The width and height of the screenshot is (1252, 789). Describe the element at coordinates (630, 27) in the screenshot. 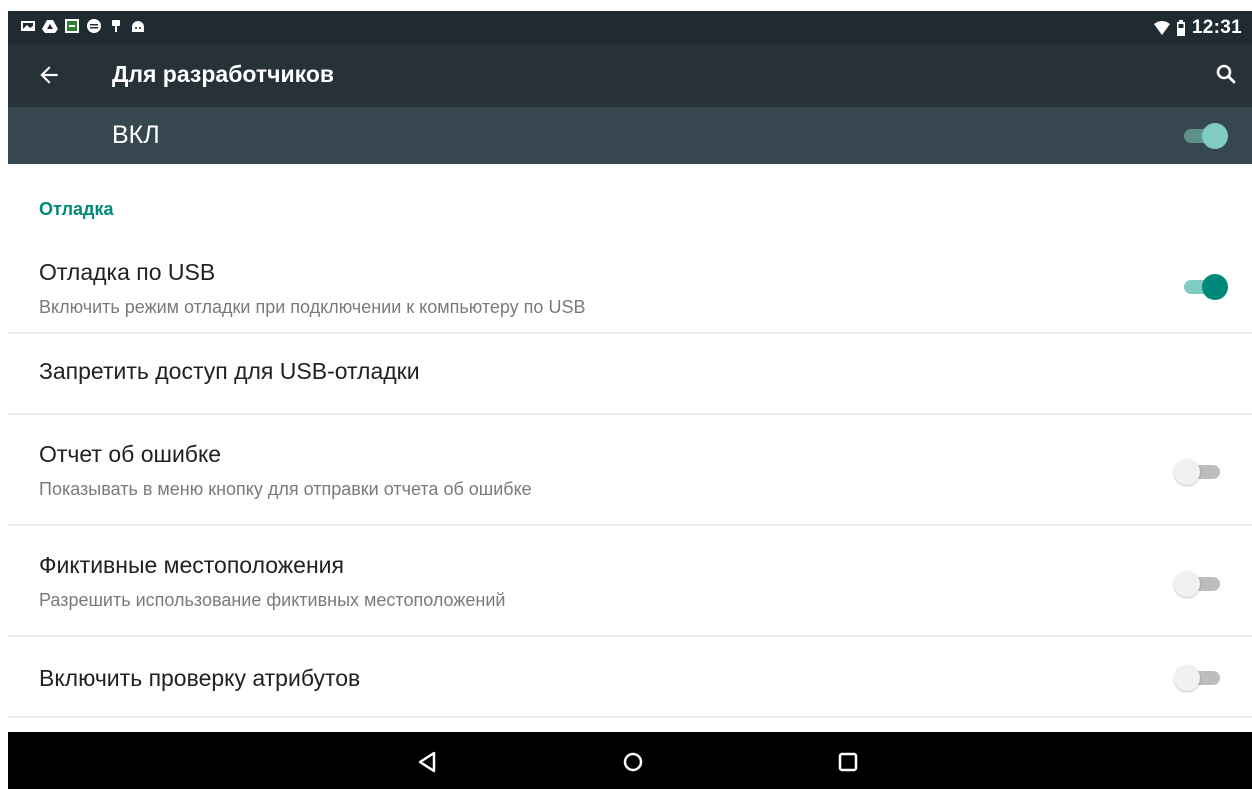

I see `status-bar: 12:31` at that location.